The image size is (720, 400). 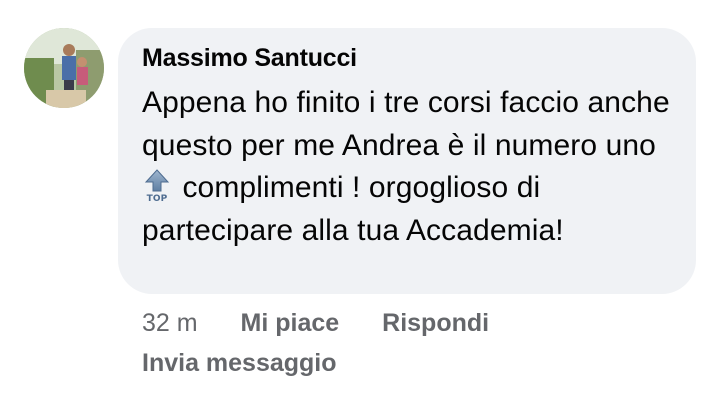 I want to click on svg-text: TOP, so click(x=157, y=198).